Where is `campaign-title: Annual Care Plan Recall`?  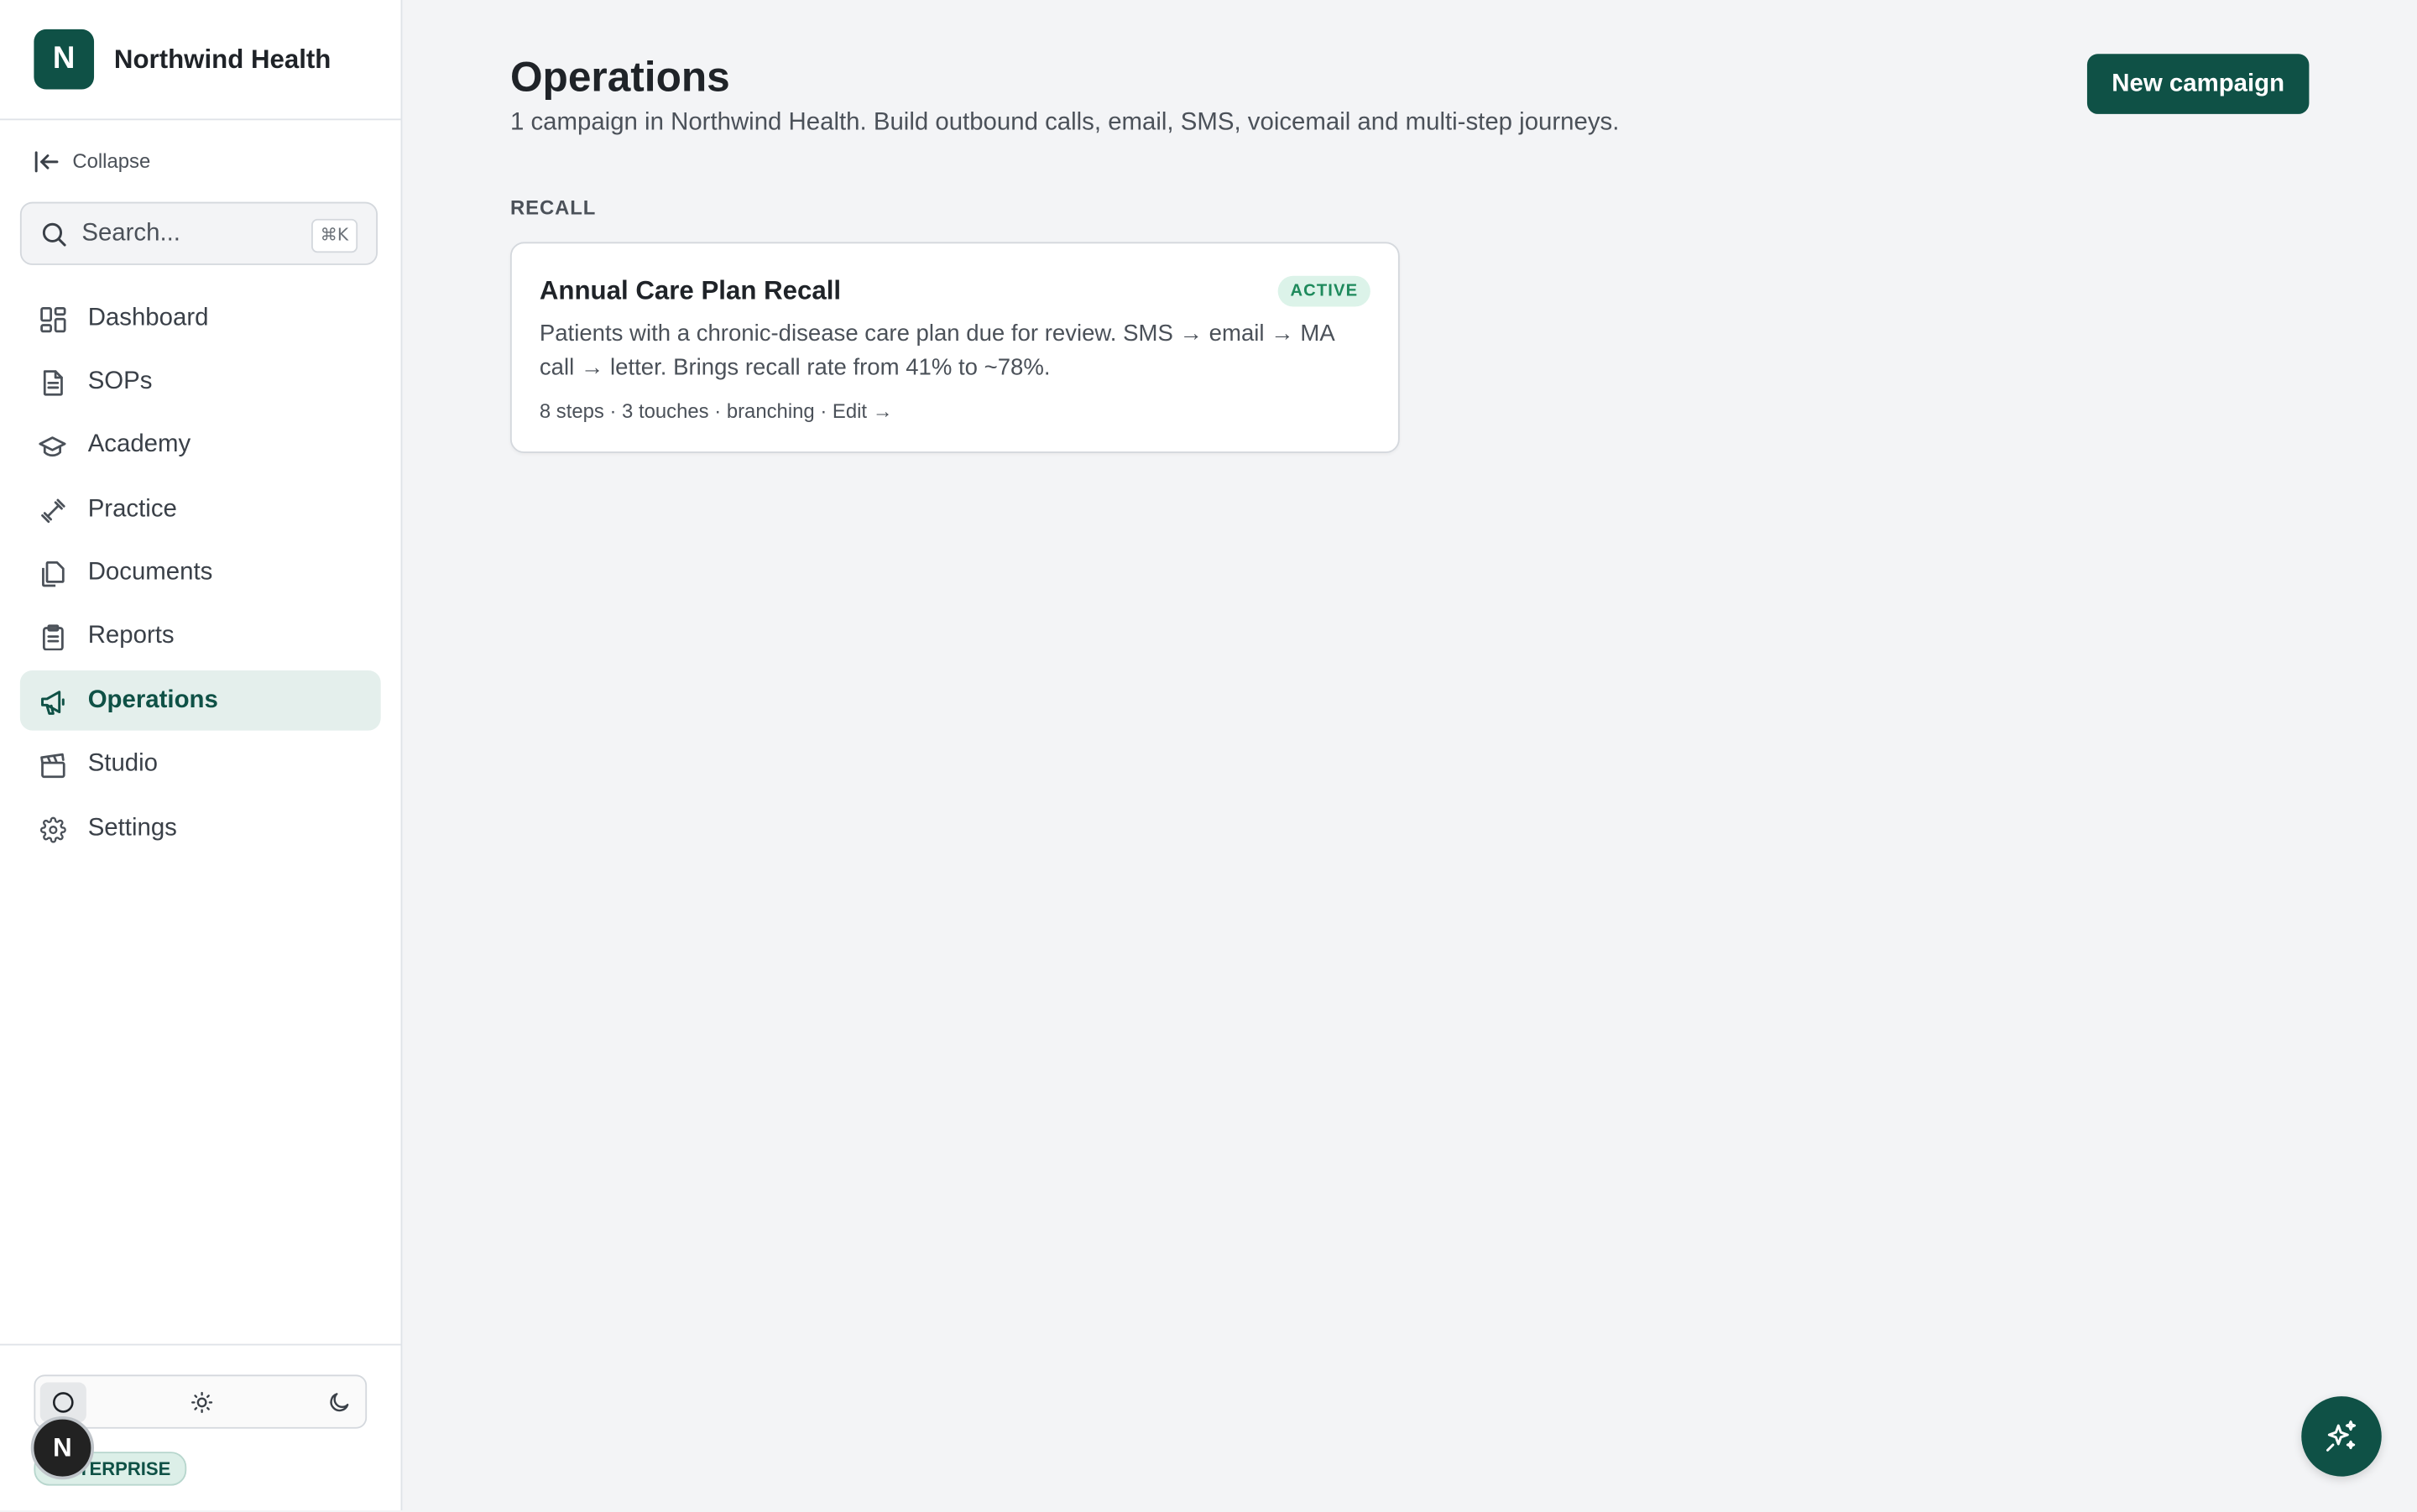 campaign-title: Annual Care Plan Recall is located at coordinates (690, 290).